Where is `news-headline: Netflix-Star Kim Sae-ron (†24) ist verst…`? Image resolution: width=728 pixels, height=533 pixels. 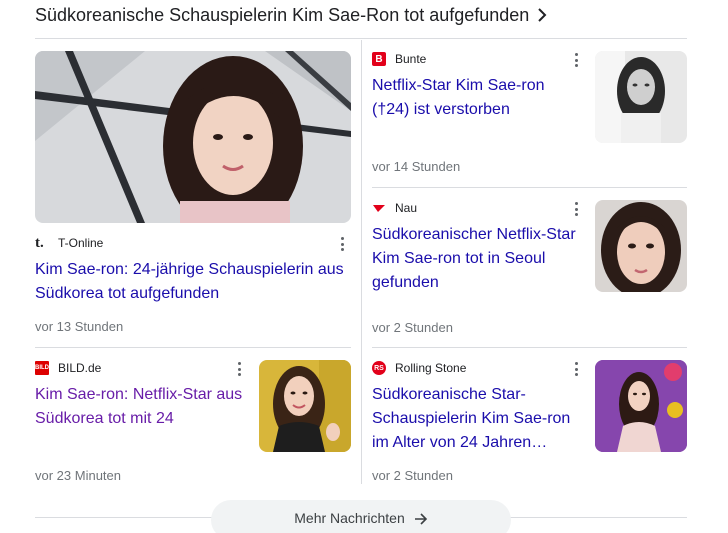
news-headline: Netflix-Star Kim Sae-ron (†24) ist verst… is located at coordinates (472, 98).